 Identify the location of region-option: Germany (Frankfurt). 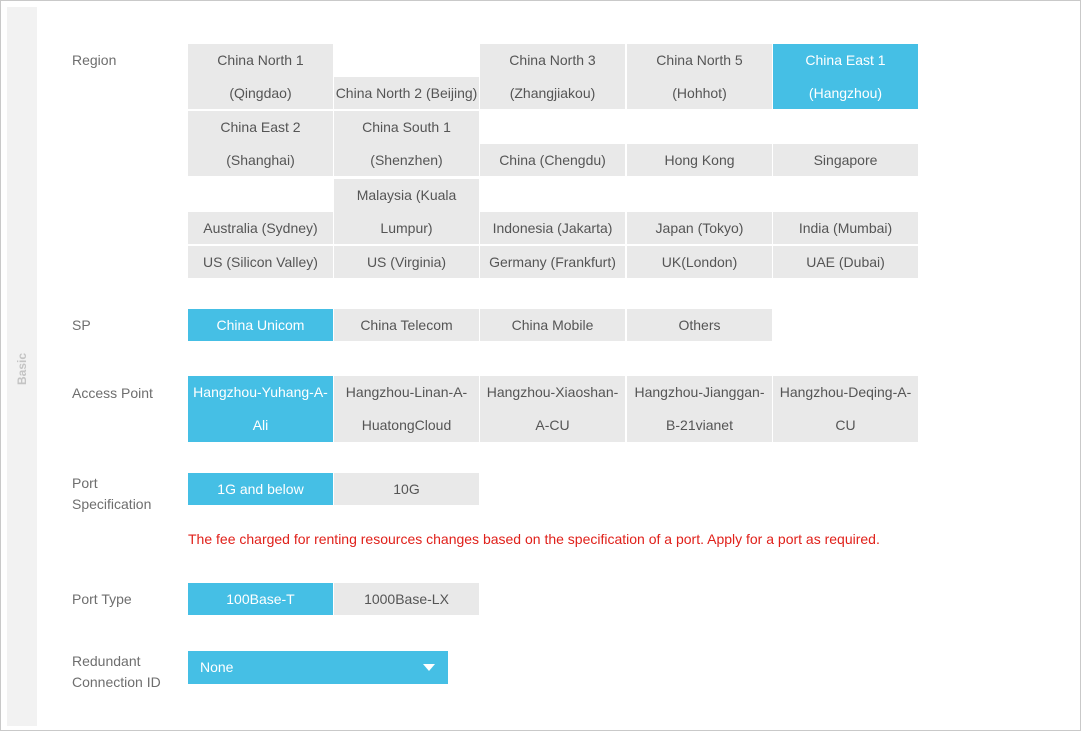
(552, 262).